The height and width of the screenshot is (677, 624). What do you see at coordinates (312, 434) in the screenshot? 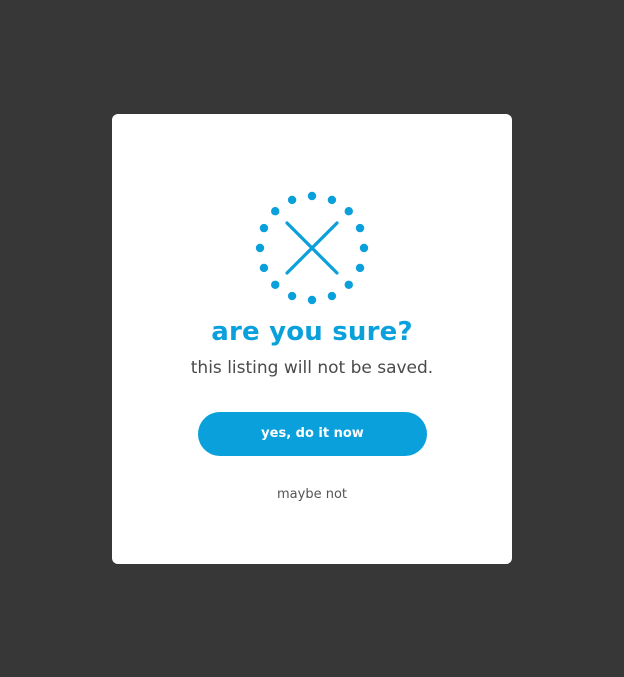
I see `confirm-button: yes, do it now` at bounding box center [312, 434].